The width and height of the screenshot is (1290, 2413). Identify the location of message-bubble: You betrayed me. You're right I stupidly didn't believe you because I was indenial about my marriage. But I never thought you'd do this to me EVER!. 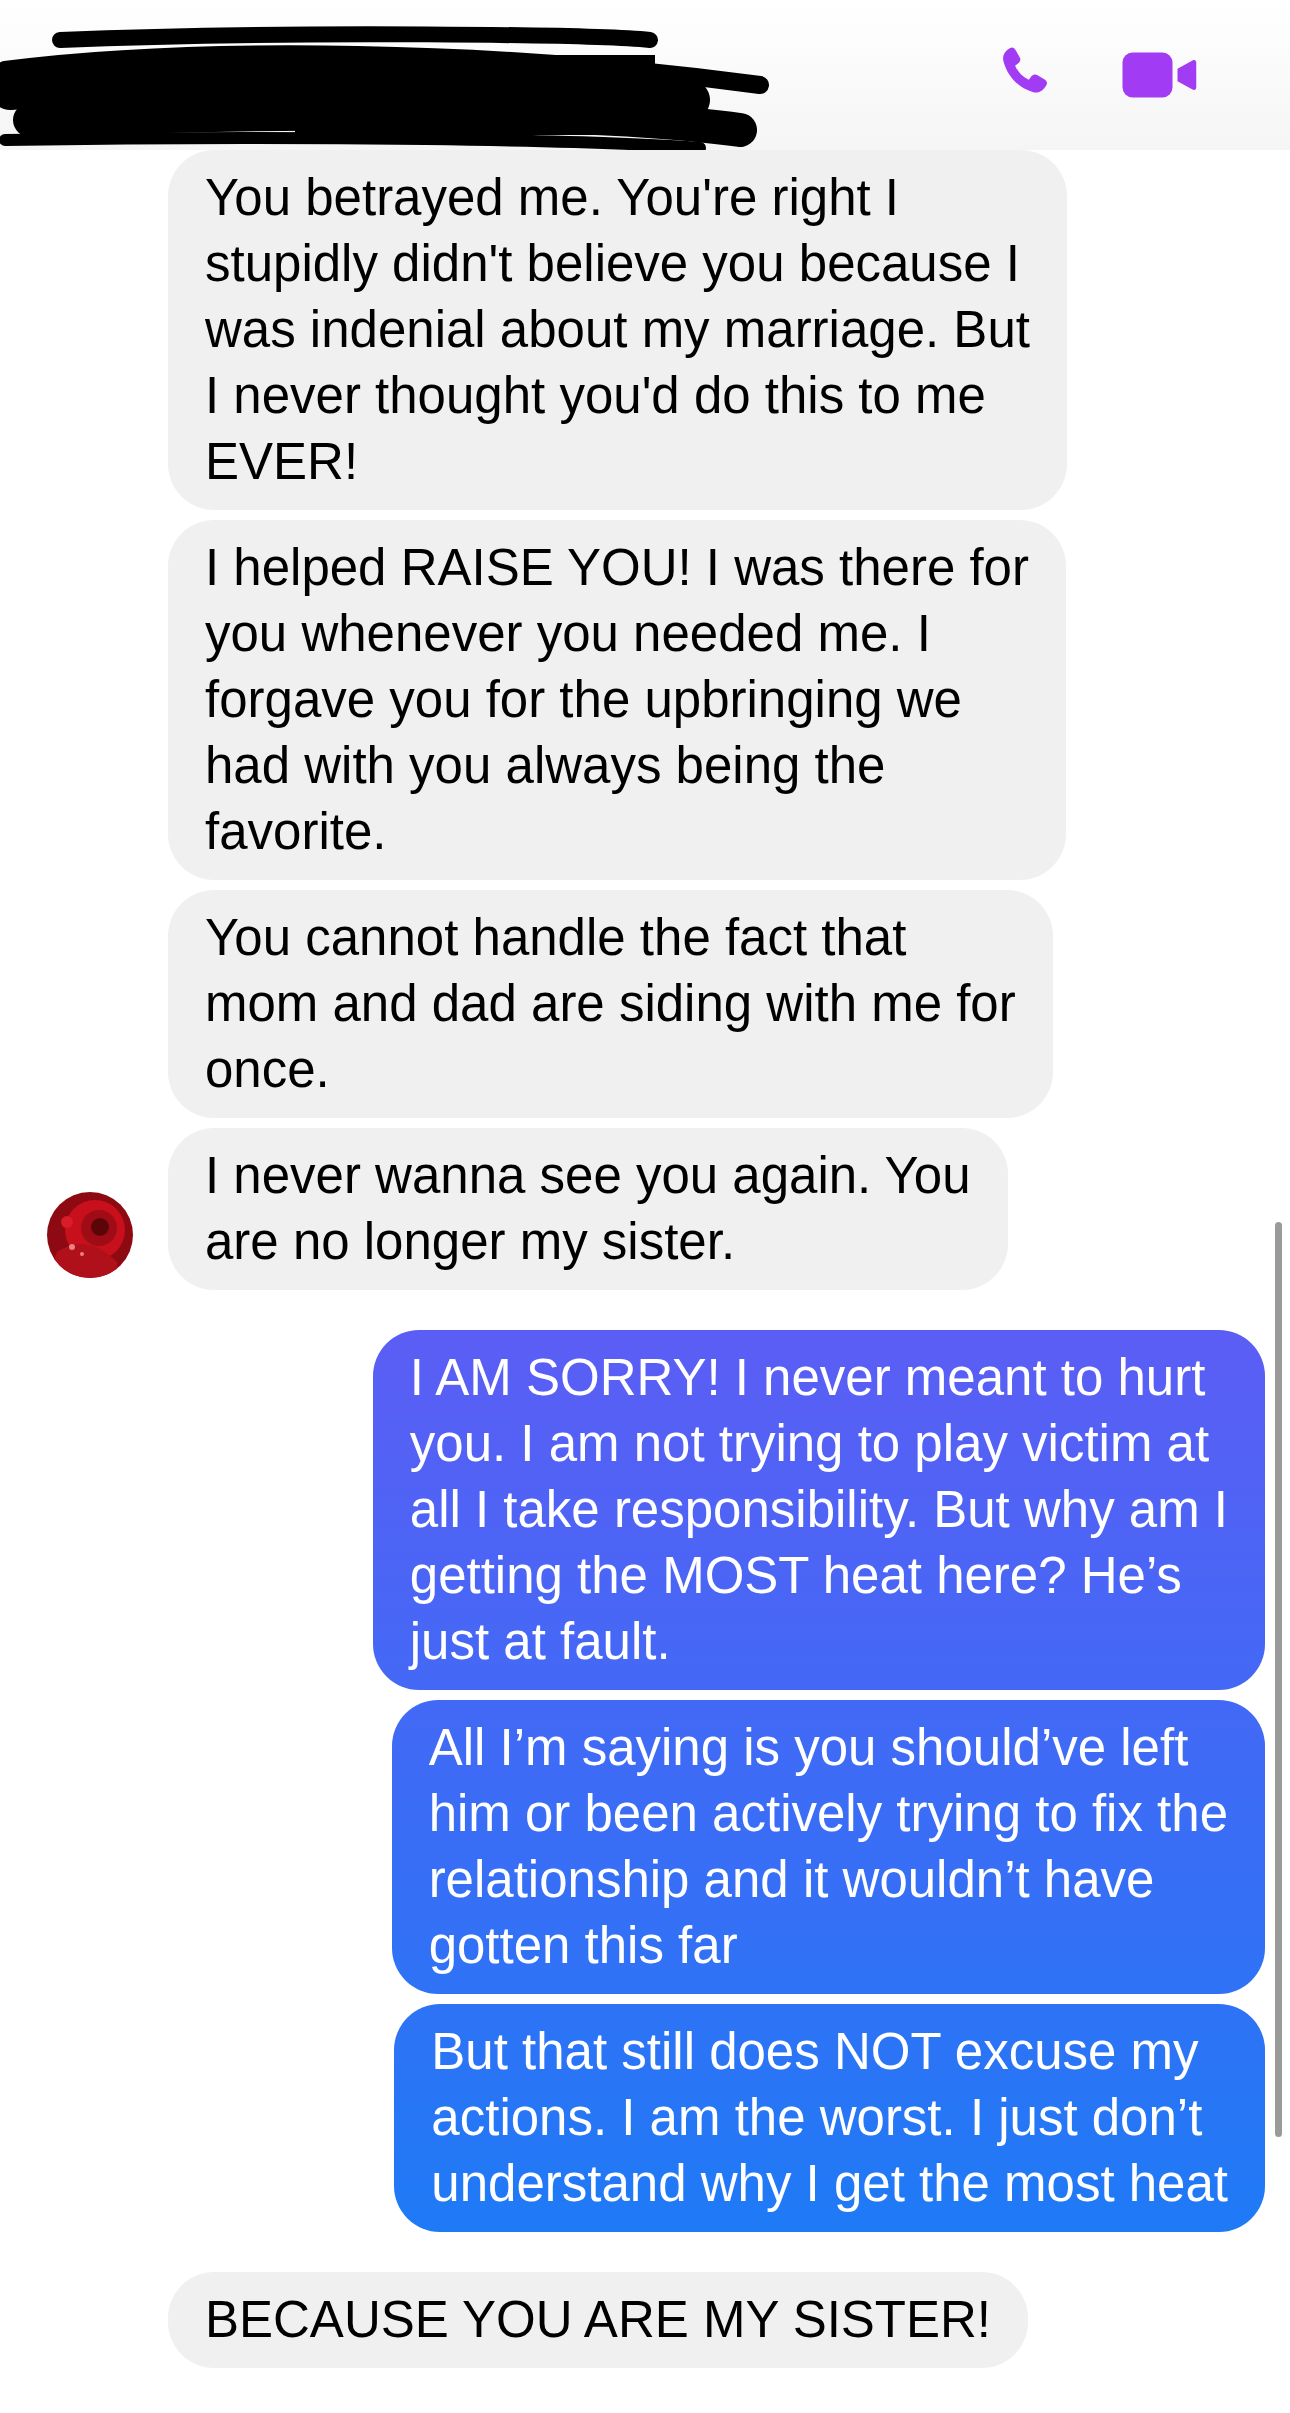
(617, 330).